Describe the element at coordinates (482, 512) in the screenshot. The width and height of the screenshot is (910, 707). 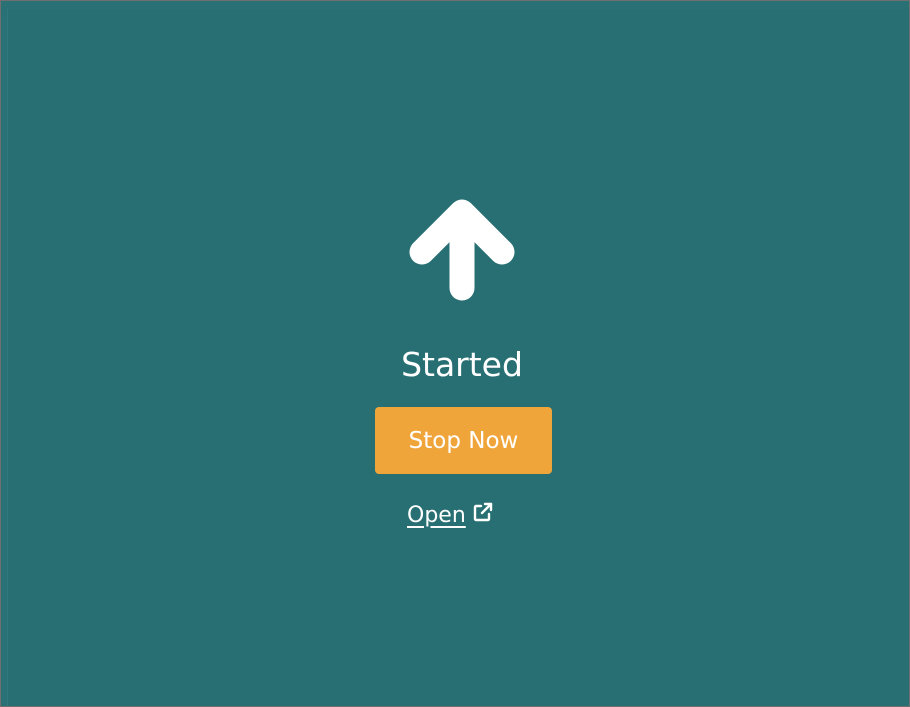
I see `external-link-icon` at that location.